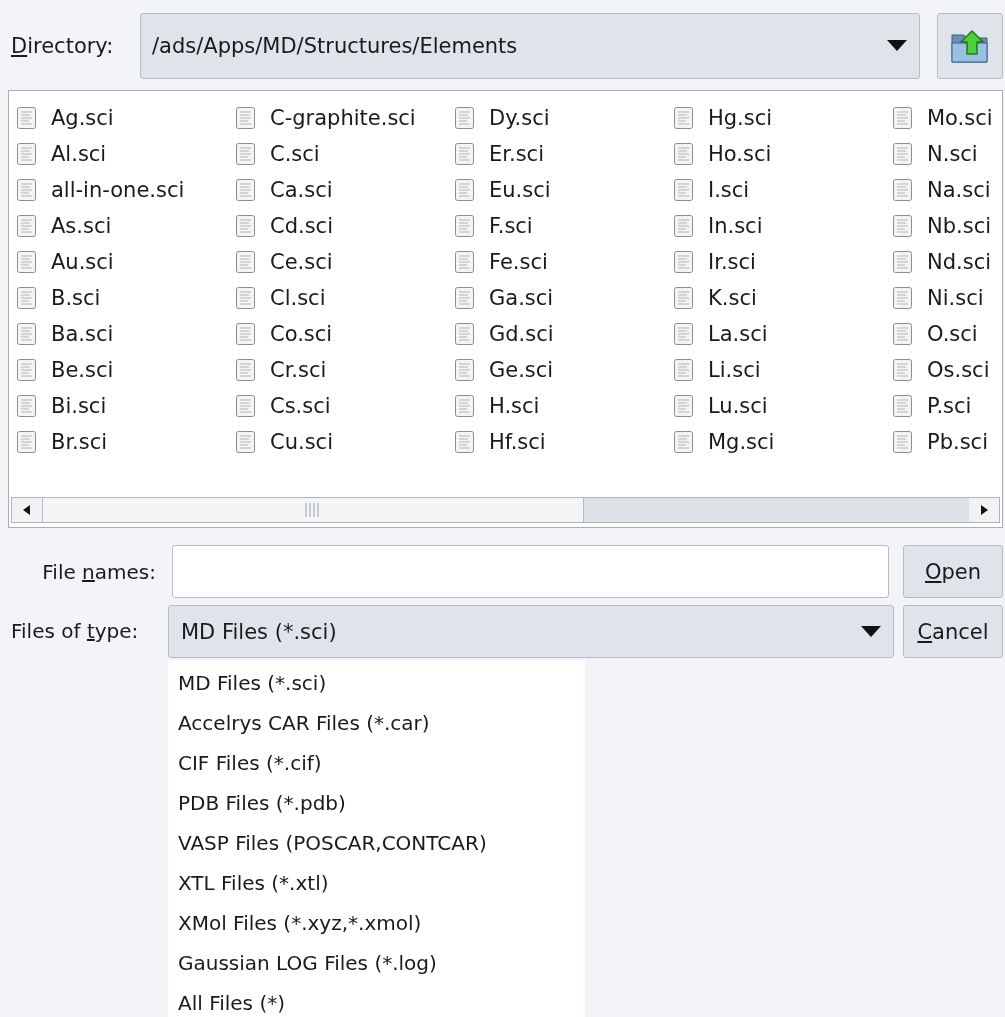  Describe the element at coordinates (732, 262) in the screenshot. I see `file-name: Ir.sci` at that location.